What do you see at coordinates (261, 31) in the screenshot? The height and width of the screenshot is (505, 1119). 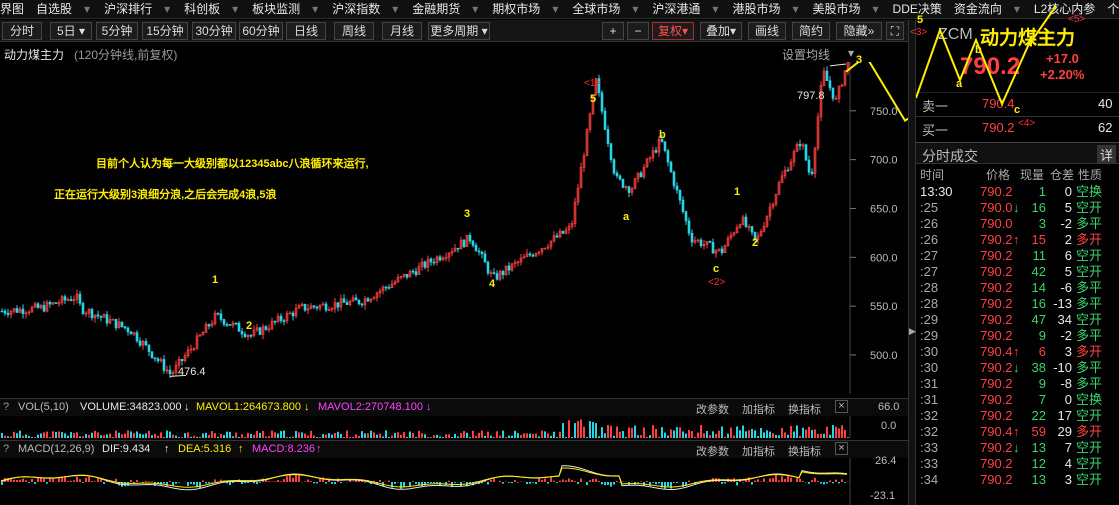 I see `period-60min-button: 60分钟` at bounding box center [261, 31].